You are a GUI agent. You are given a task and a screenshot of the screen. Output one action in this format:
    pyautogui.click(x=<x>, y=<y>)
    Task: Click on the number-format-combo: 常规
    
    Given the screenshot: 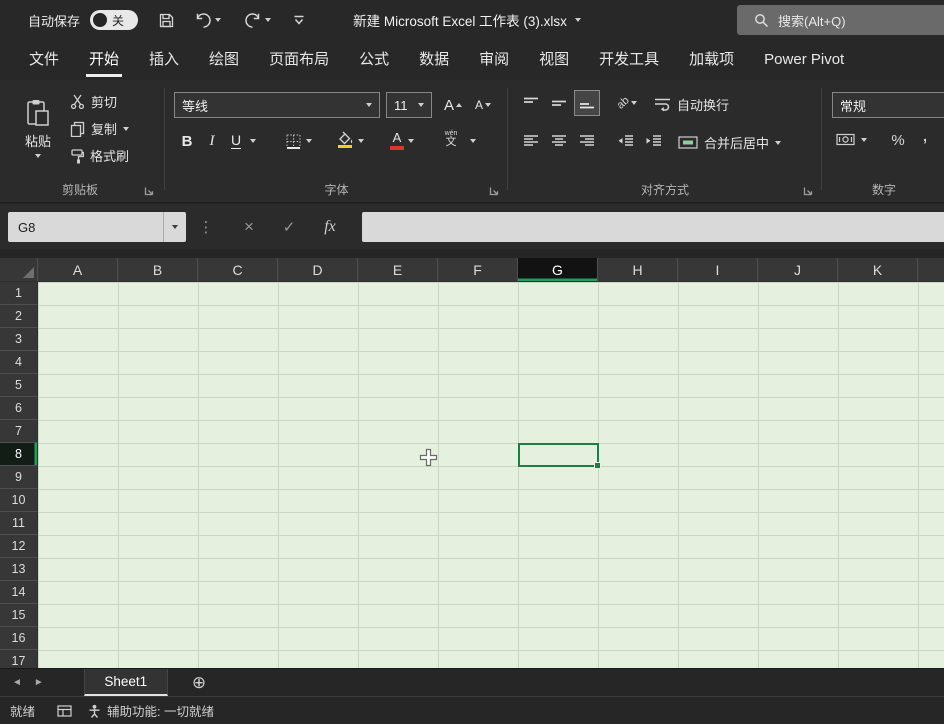 What is the action you would take?
    pyautogui.click(x=888, y=105)
    